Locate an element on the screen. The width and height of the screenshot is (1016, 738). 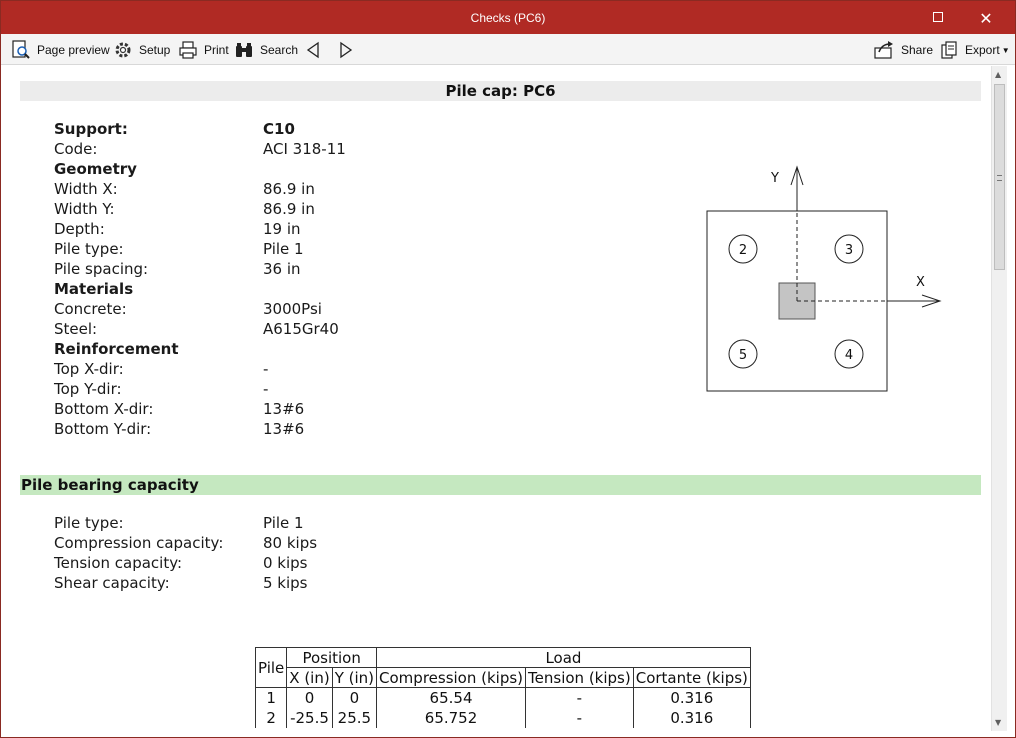
bottom-y-value: 13#6 is located at coordinates (284, 429).